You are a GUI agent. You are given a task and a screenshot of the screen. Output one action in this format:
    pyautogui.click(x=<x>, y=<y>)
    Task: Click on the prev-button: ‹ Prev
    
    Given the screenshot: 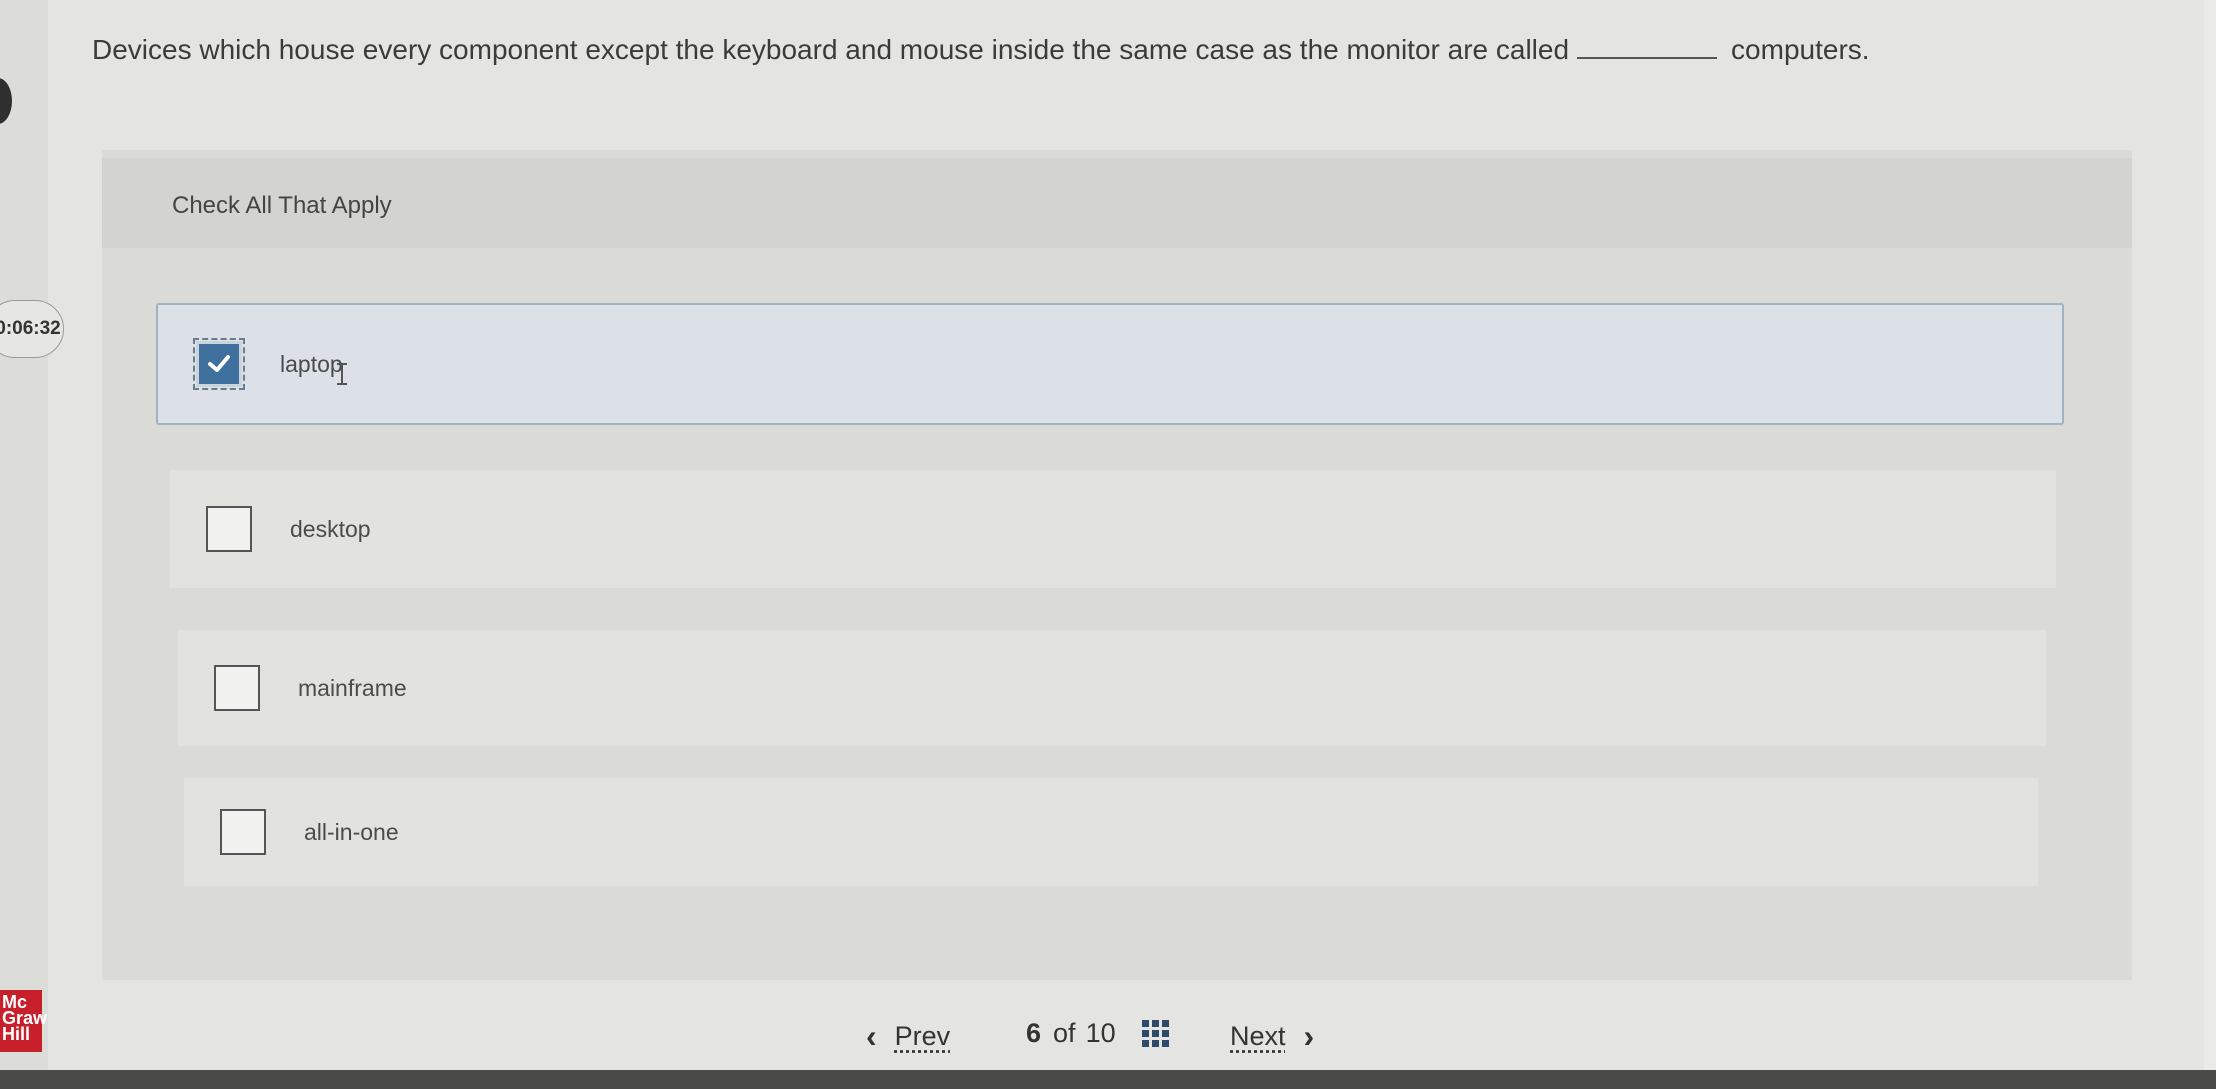 What is the action you would take?
    pyautogui.click(x=908, y=1036)
    